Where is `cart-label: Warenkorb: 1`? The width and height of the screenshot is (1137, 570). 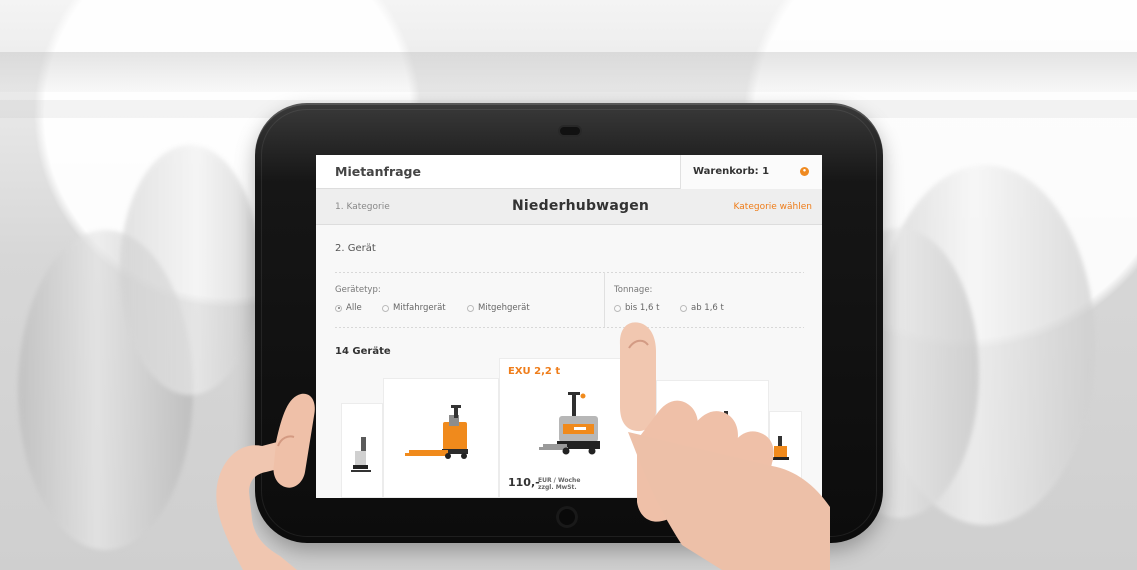
cart-label: Warenkorb: 1 is located at coordinates (731, 171).